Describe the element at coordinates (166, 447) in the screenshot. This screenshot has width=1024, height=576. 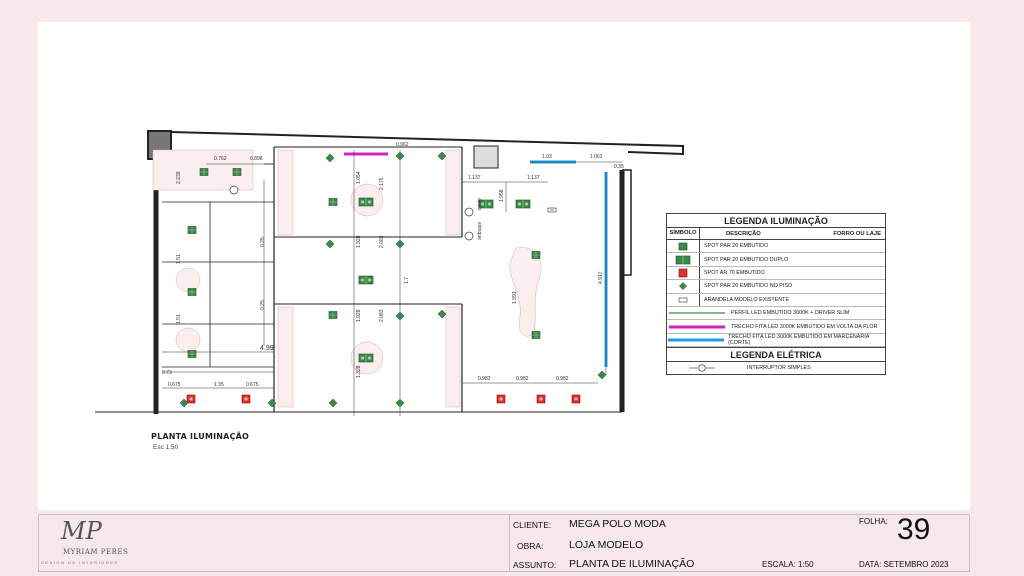
I see `plan-scale: Esc 1:50` at that location.